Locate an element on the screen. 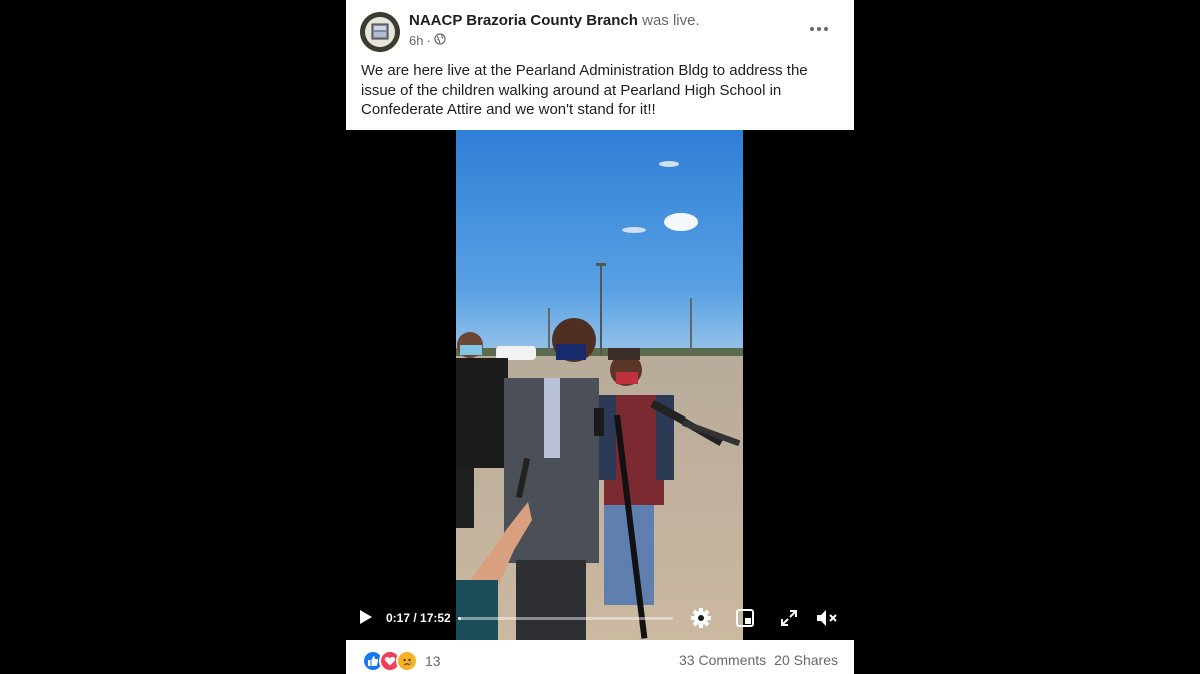 This screenshot has height=674, width=1200. post-meta: 6h · is located at coordinates (427, 40).